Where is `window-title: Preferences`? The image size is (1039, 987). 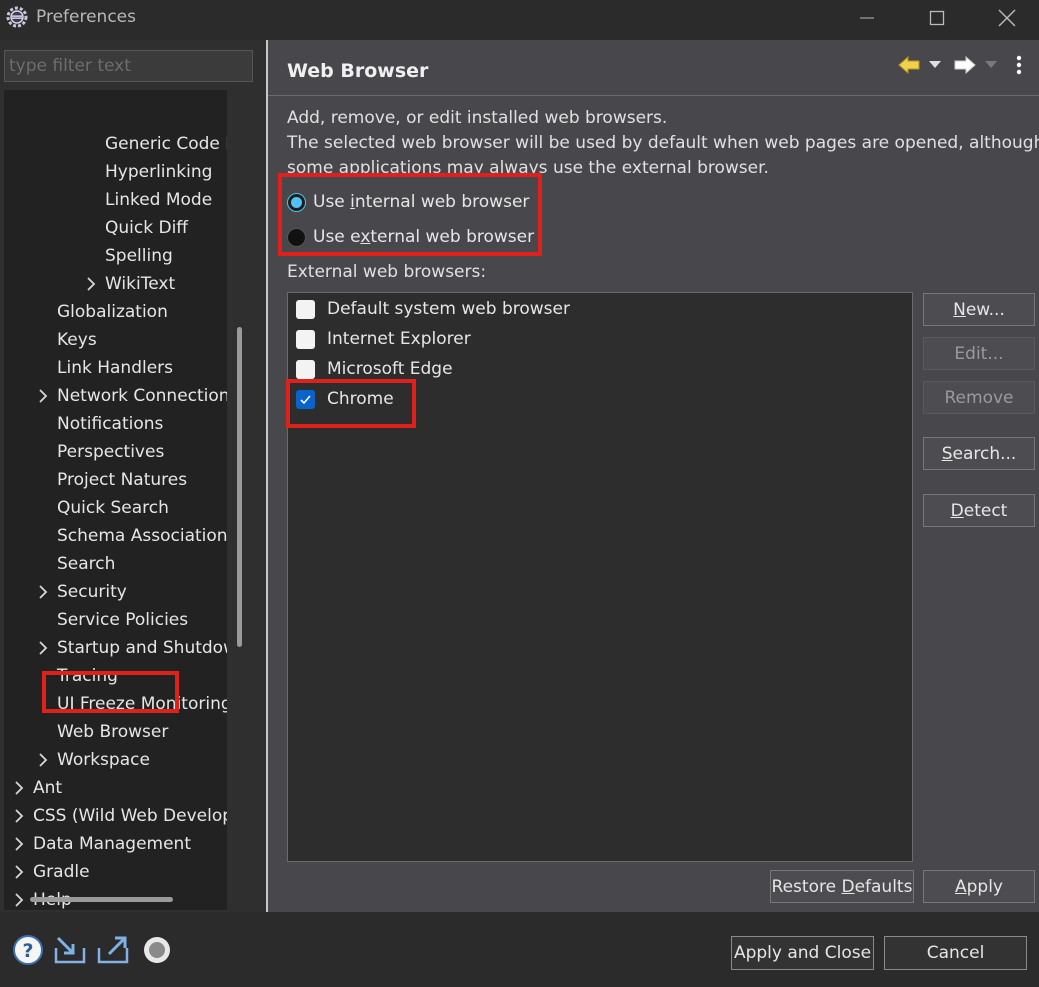 window-title: Preferences is located at coordinates (86, 17).